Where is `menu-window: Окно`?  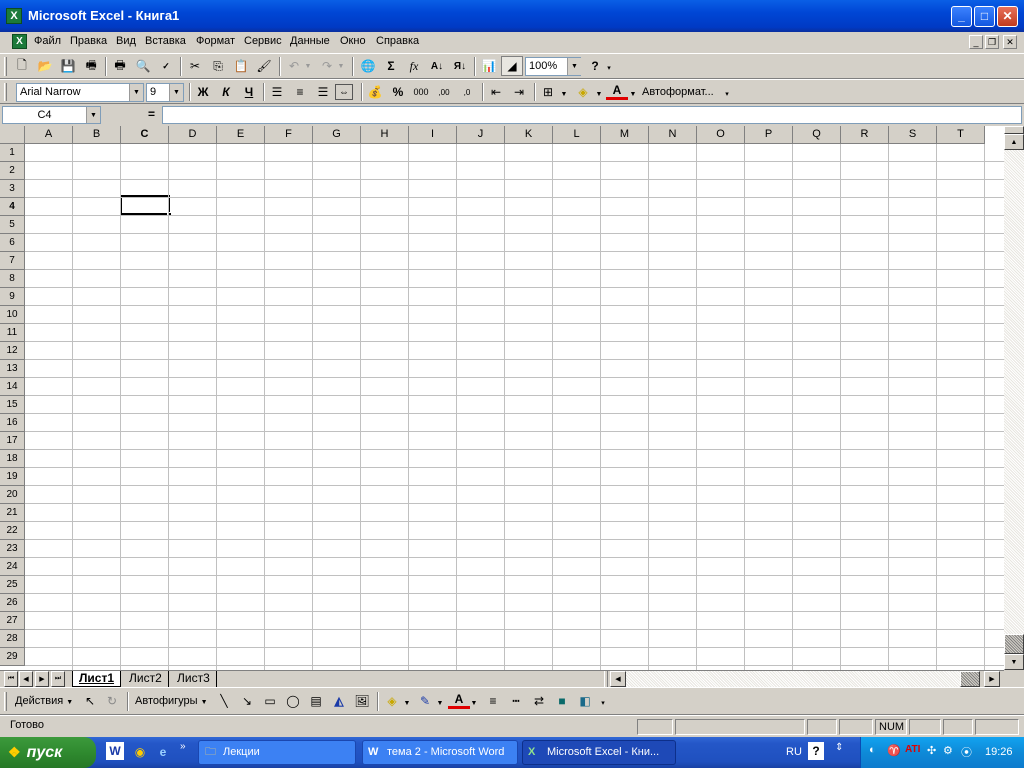
menu-window: Окно is located at coordinates (353, 41).